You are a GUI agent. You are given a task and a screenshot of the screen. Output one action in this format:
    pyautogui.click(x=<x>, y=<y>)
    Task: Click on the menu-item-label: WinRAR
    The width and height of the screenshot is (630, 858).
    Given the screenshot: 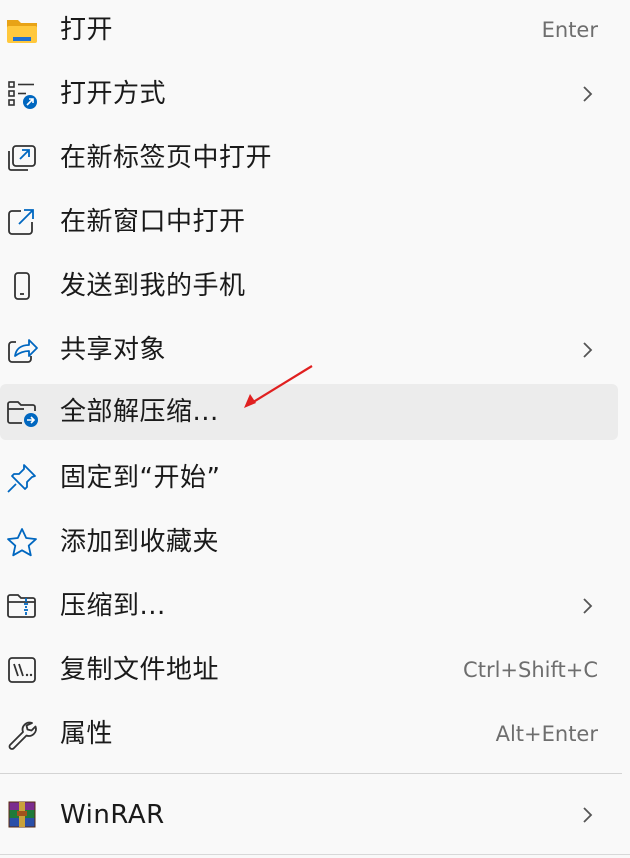 What is the action you would take?
    pyautogui.click(x=112, y=815)
    